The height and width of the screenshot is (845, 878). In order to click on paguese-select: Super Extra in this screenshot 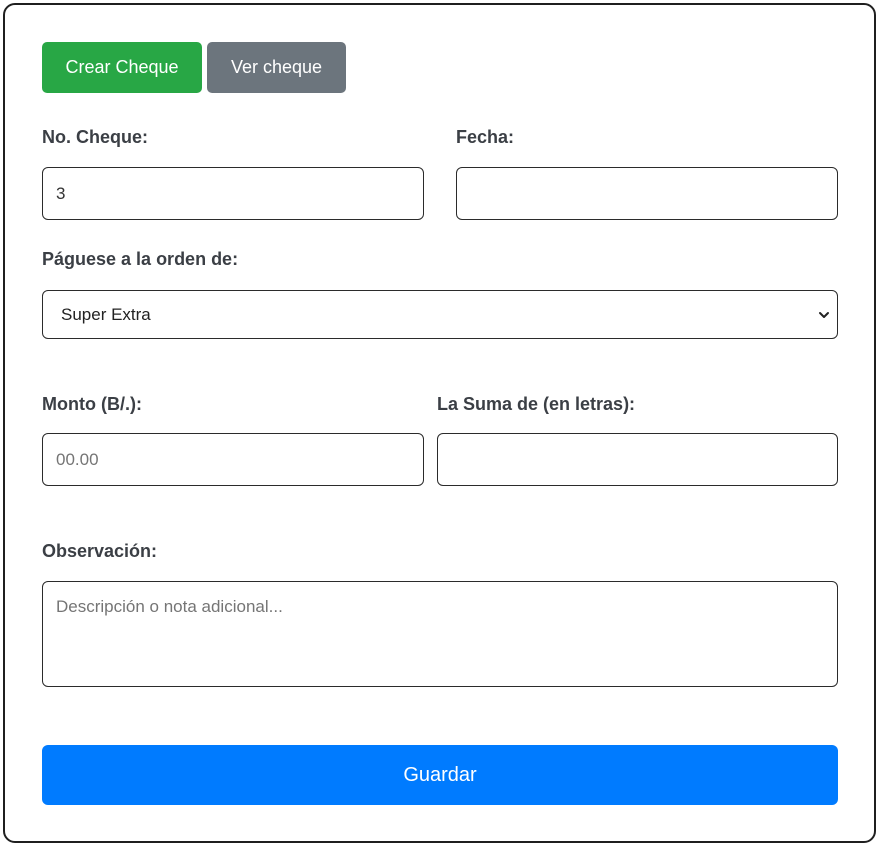, I will do `click(440, 314)`.